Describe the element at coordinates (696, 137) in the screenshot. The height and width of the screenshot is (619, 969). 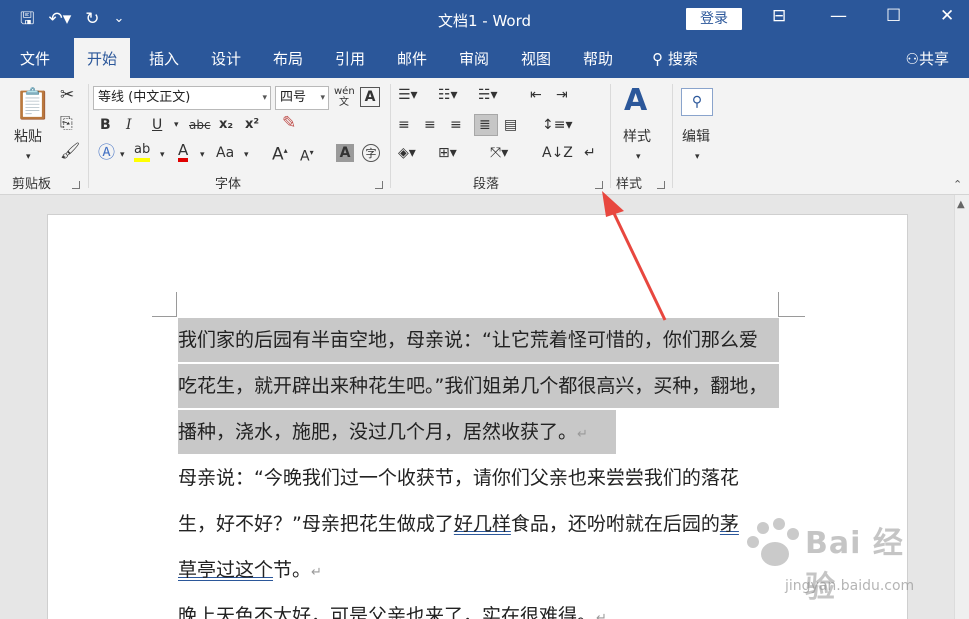
I see `editing-button: 编辑` at that location.